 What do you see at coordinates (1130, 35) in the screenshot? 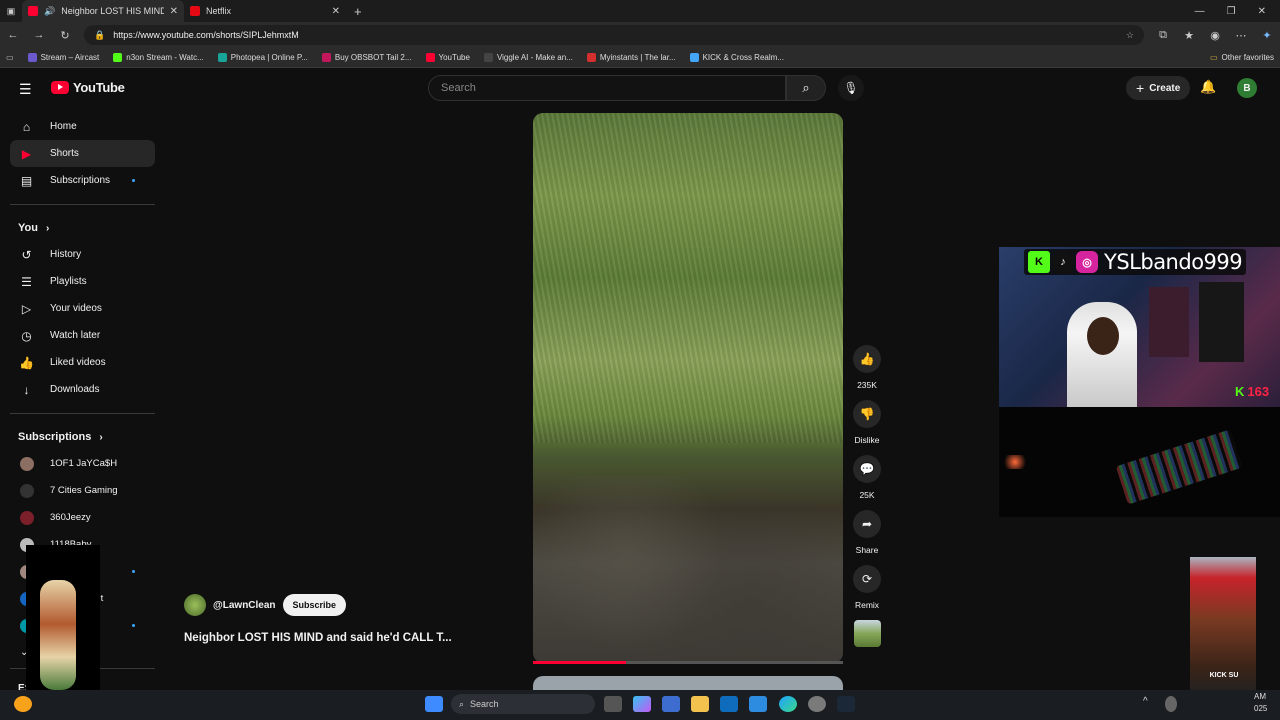
I see `favorite-star-icon: ☆` at bounding box center [1130, 35].